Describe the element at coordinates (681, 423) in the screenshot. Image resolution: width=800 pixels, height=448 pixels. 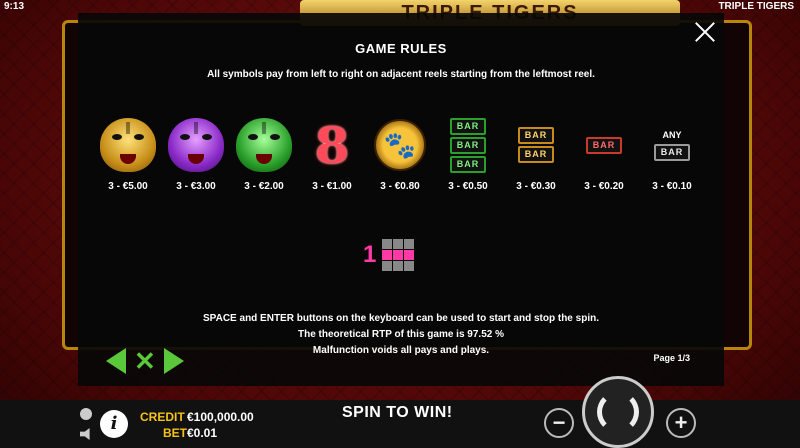
I see `increase-bet-button: +` at that location.